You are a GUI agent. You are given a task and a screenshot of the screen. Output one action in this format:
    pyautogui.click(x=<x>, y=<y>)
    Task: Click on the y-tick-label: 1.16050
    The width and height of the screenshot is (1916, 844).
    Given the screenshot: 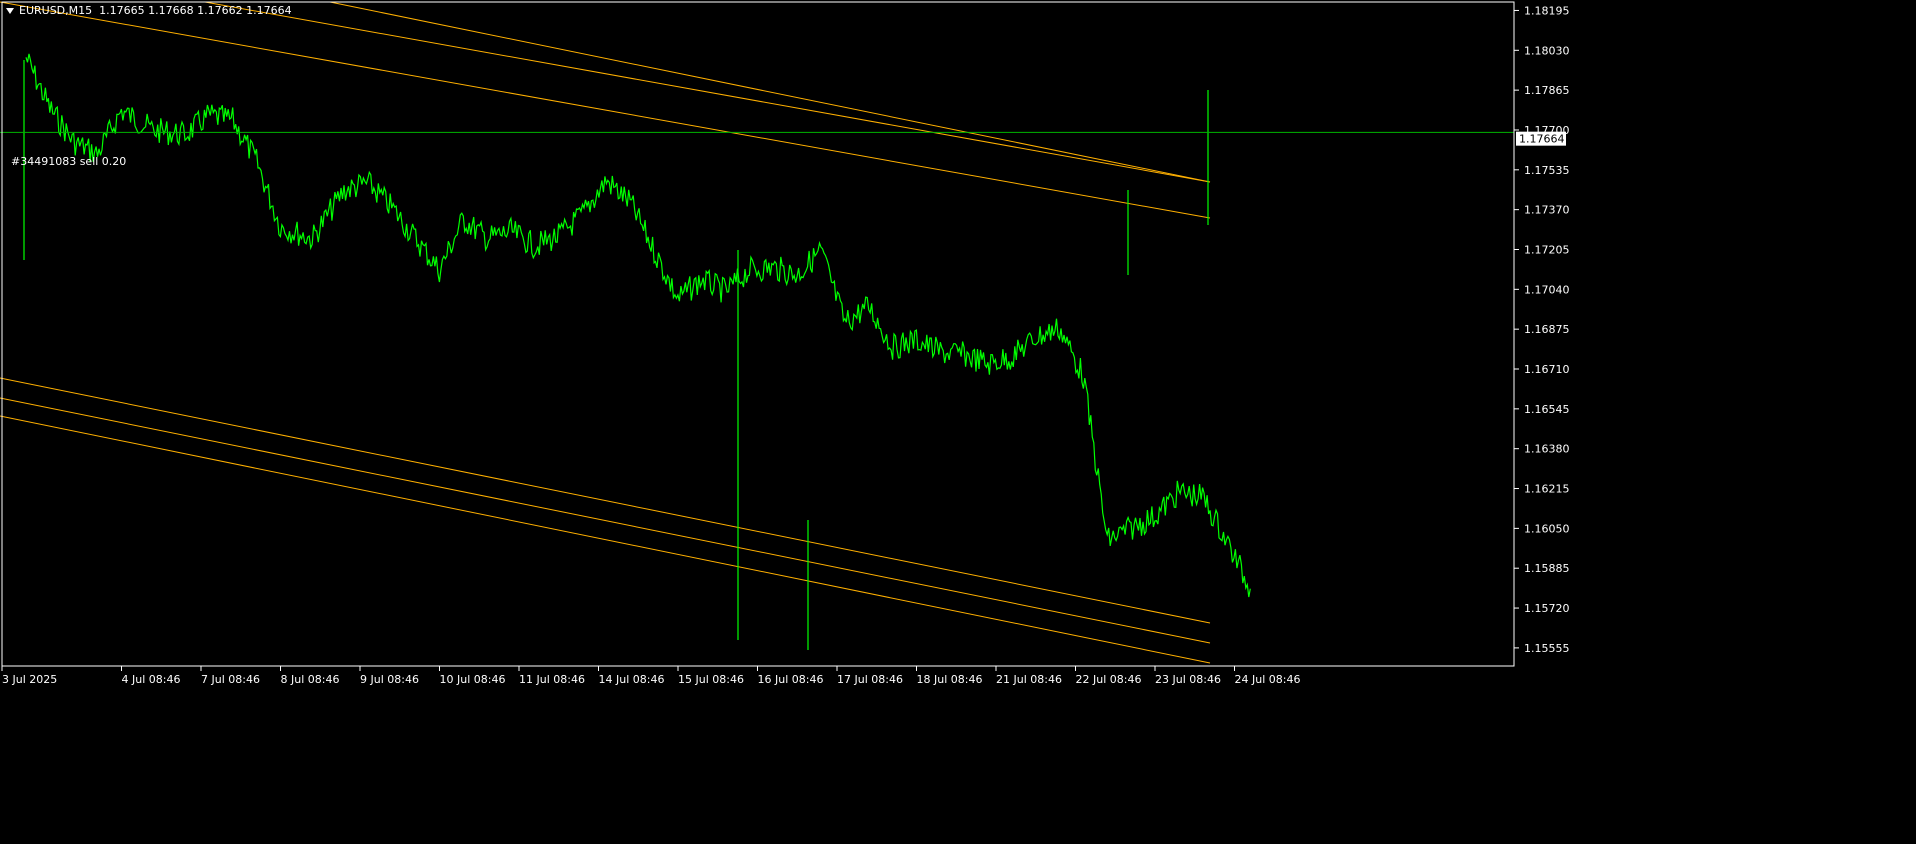 What is the action you would take?
    pyautogui.click(x=1547, y=528)
    